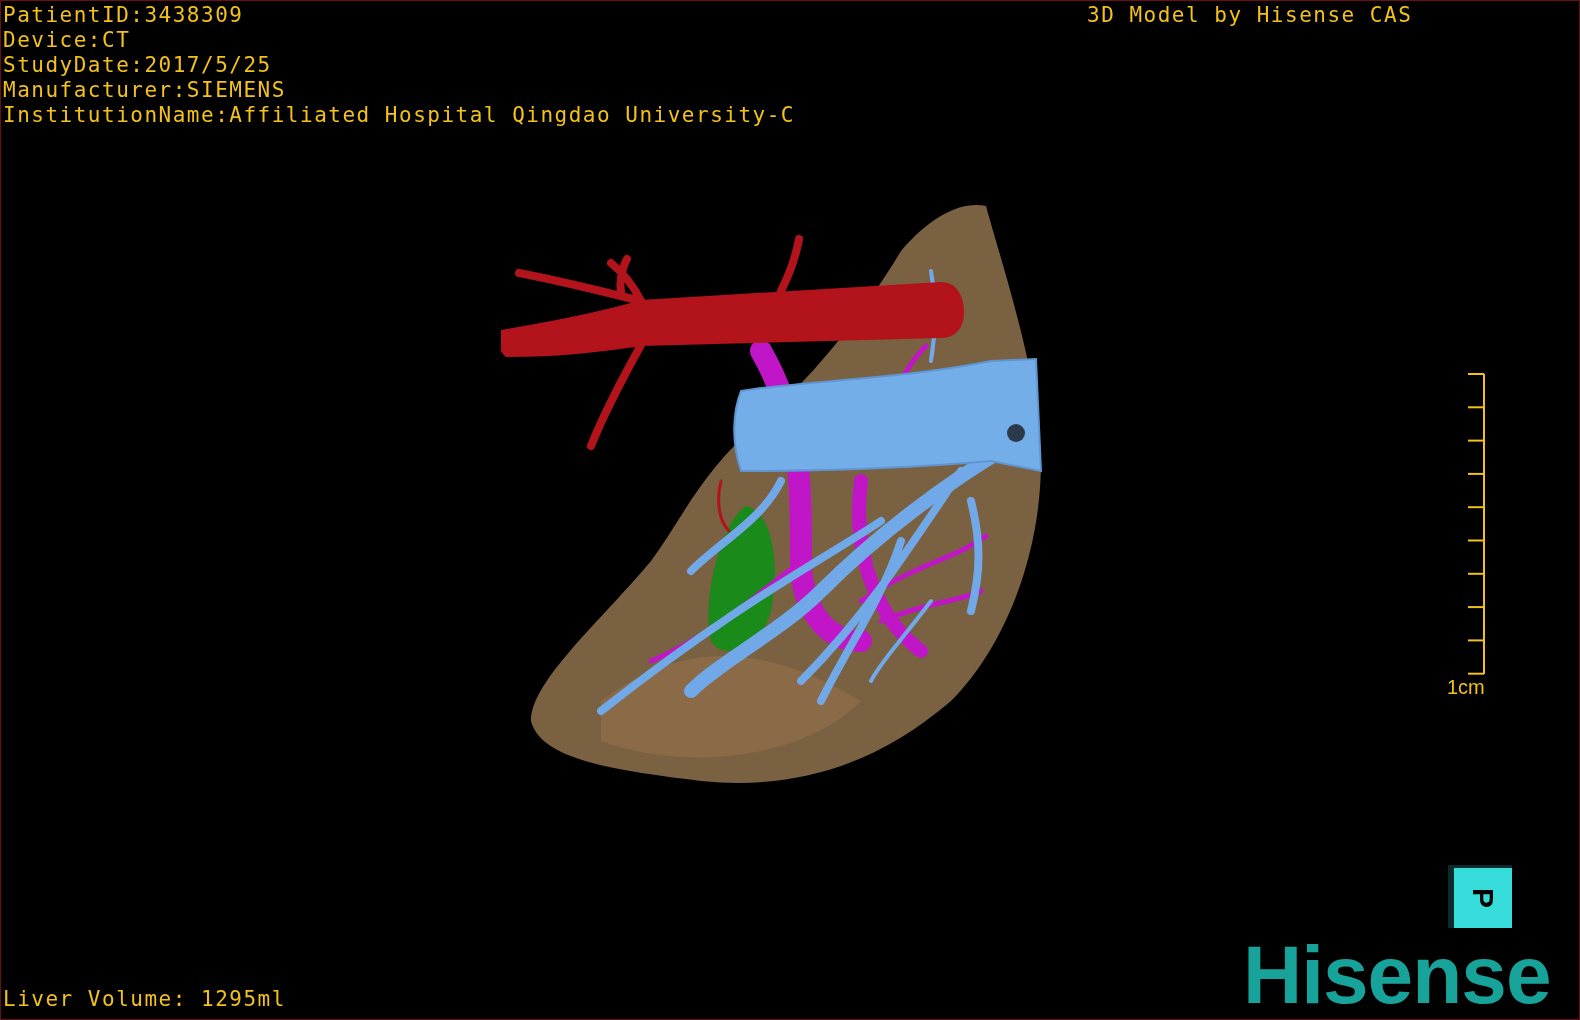 The width and height of the screenshot is (1580, 1020). I want to click on study-info-text: StudyDate:2017/5/25, so click(138, 65).